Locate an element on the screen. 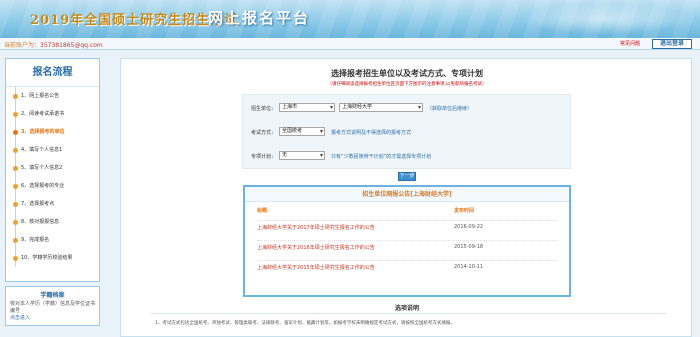 Image resolution: width=700 pixels, height=337 pixels. step-label: 1、网上报名公告 is located at coordinates (40, 96).